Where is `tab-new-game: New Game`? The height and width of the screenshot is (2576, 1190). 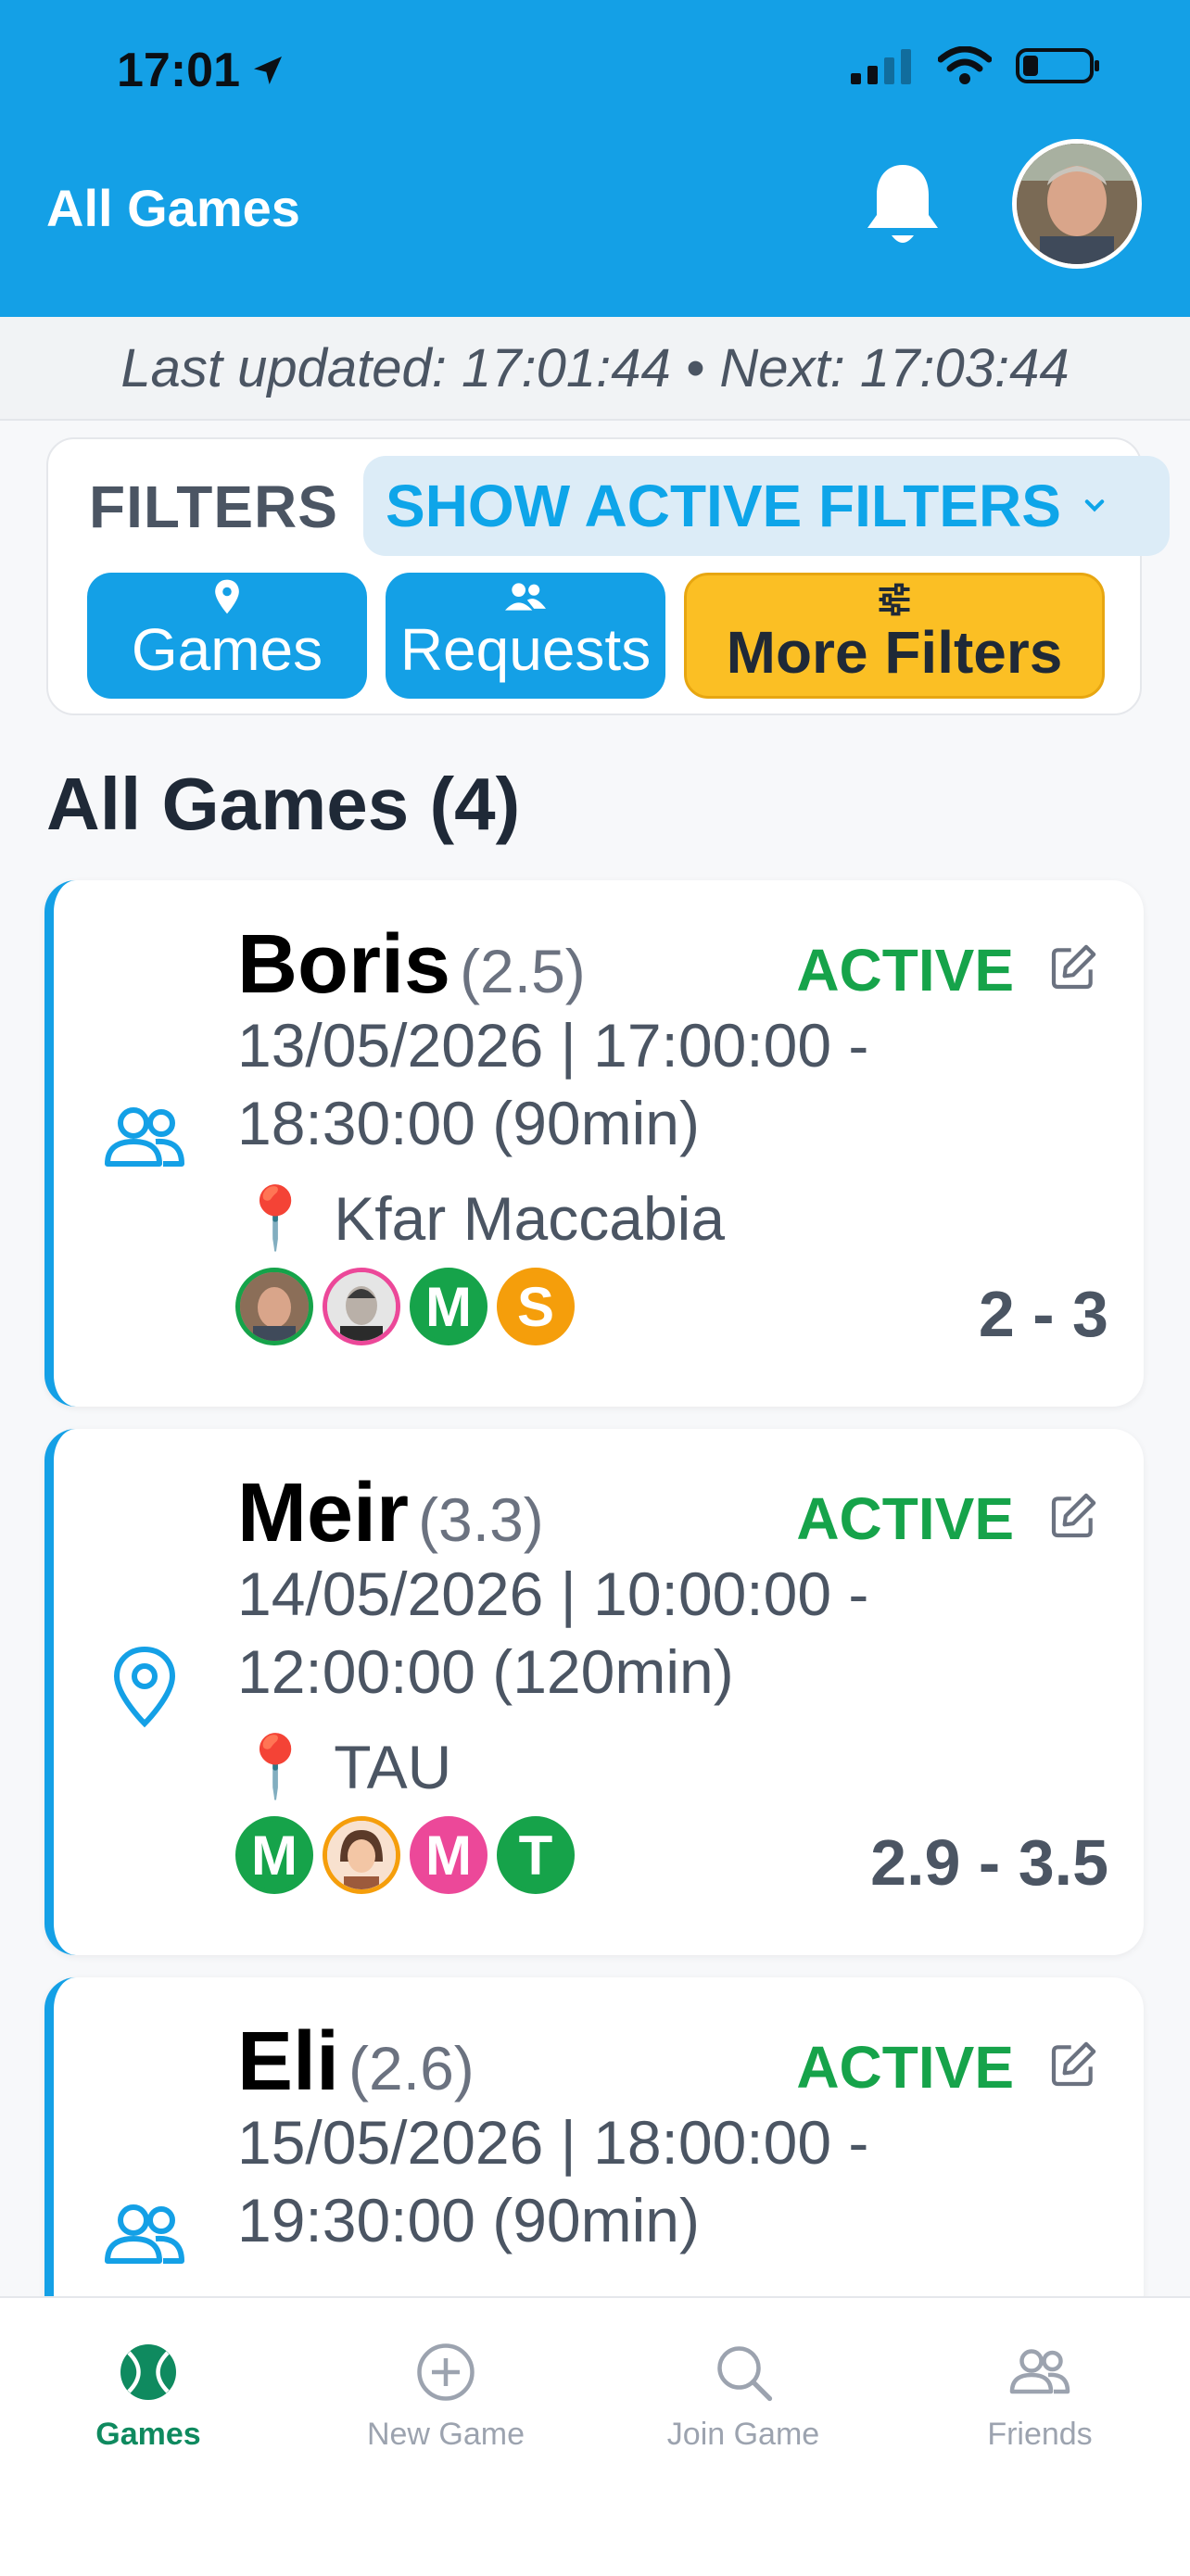
tab-new-game: New Game is located at coordinates (446, 2396).